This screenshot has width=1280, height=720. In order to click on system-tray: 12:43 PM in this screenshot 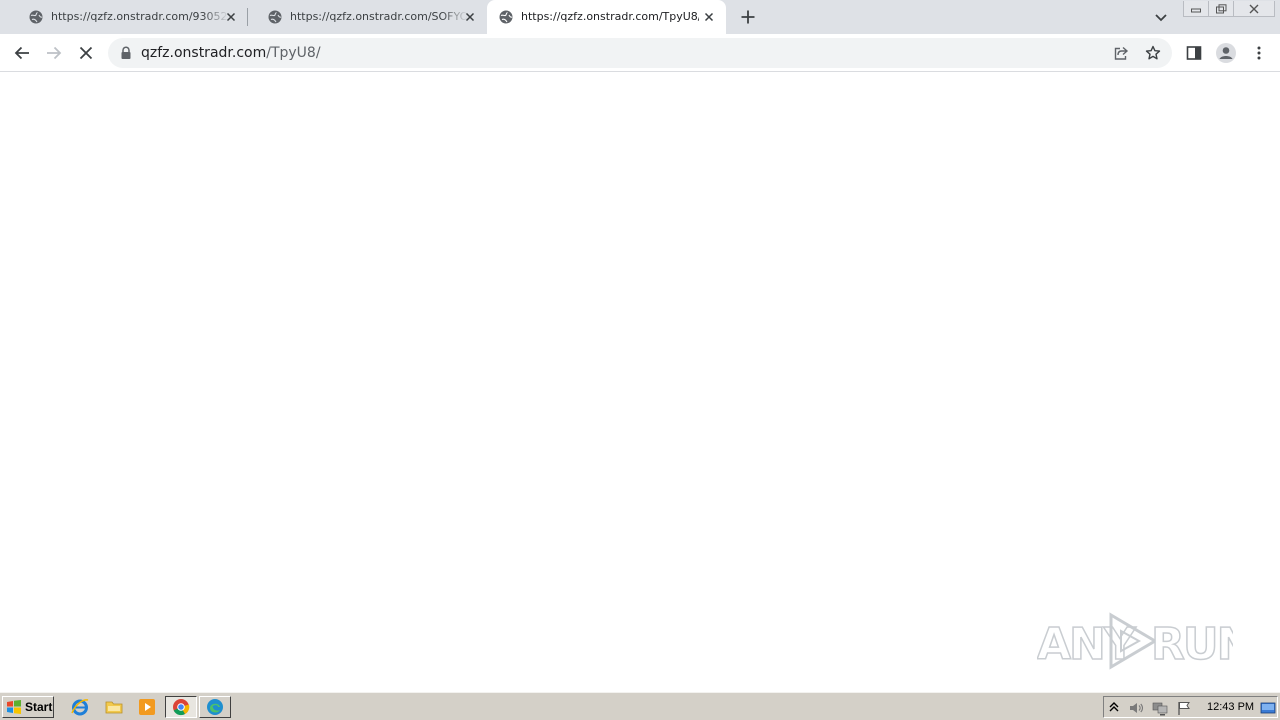, I will do `click(1190, 707)`.